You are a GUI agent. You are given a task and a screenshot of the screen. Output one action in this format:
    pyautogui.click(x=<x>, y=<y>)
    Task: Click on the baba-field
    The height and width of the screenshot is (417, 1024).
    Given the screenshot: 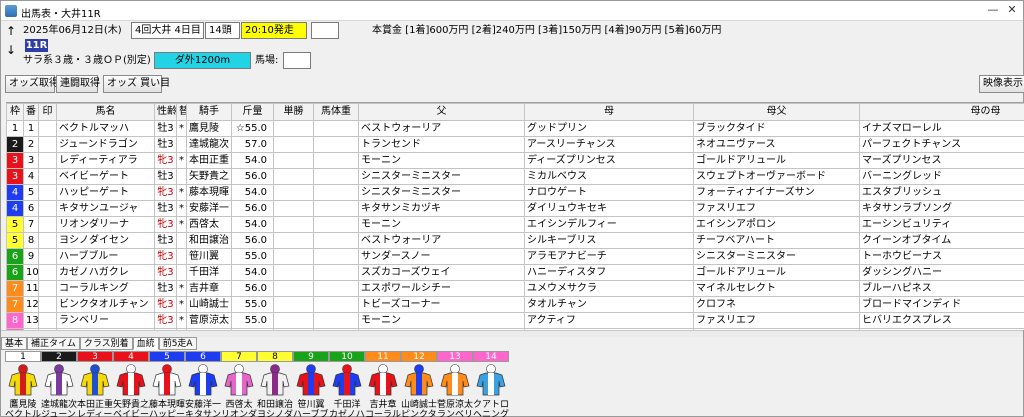 What is the action you would take?
    pyautogui.click(x=297, y=60)
    